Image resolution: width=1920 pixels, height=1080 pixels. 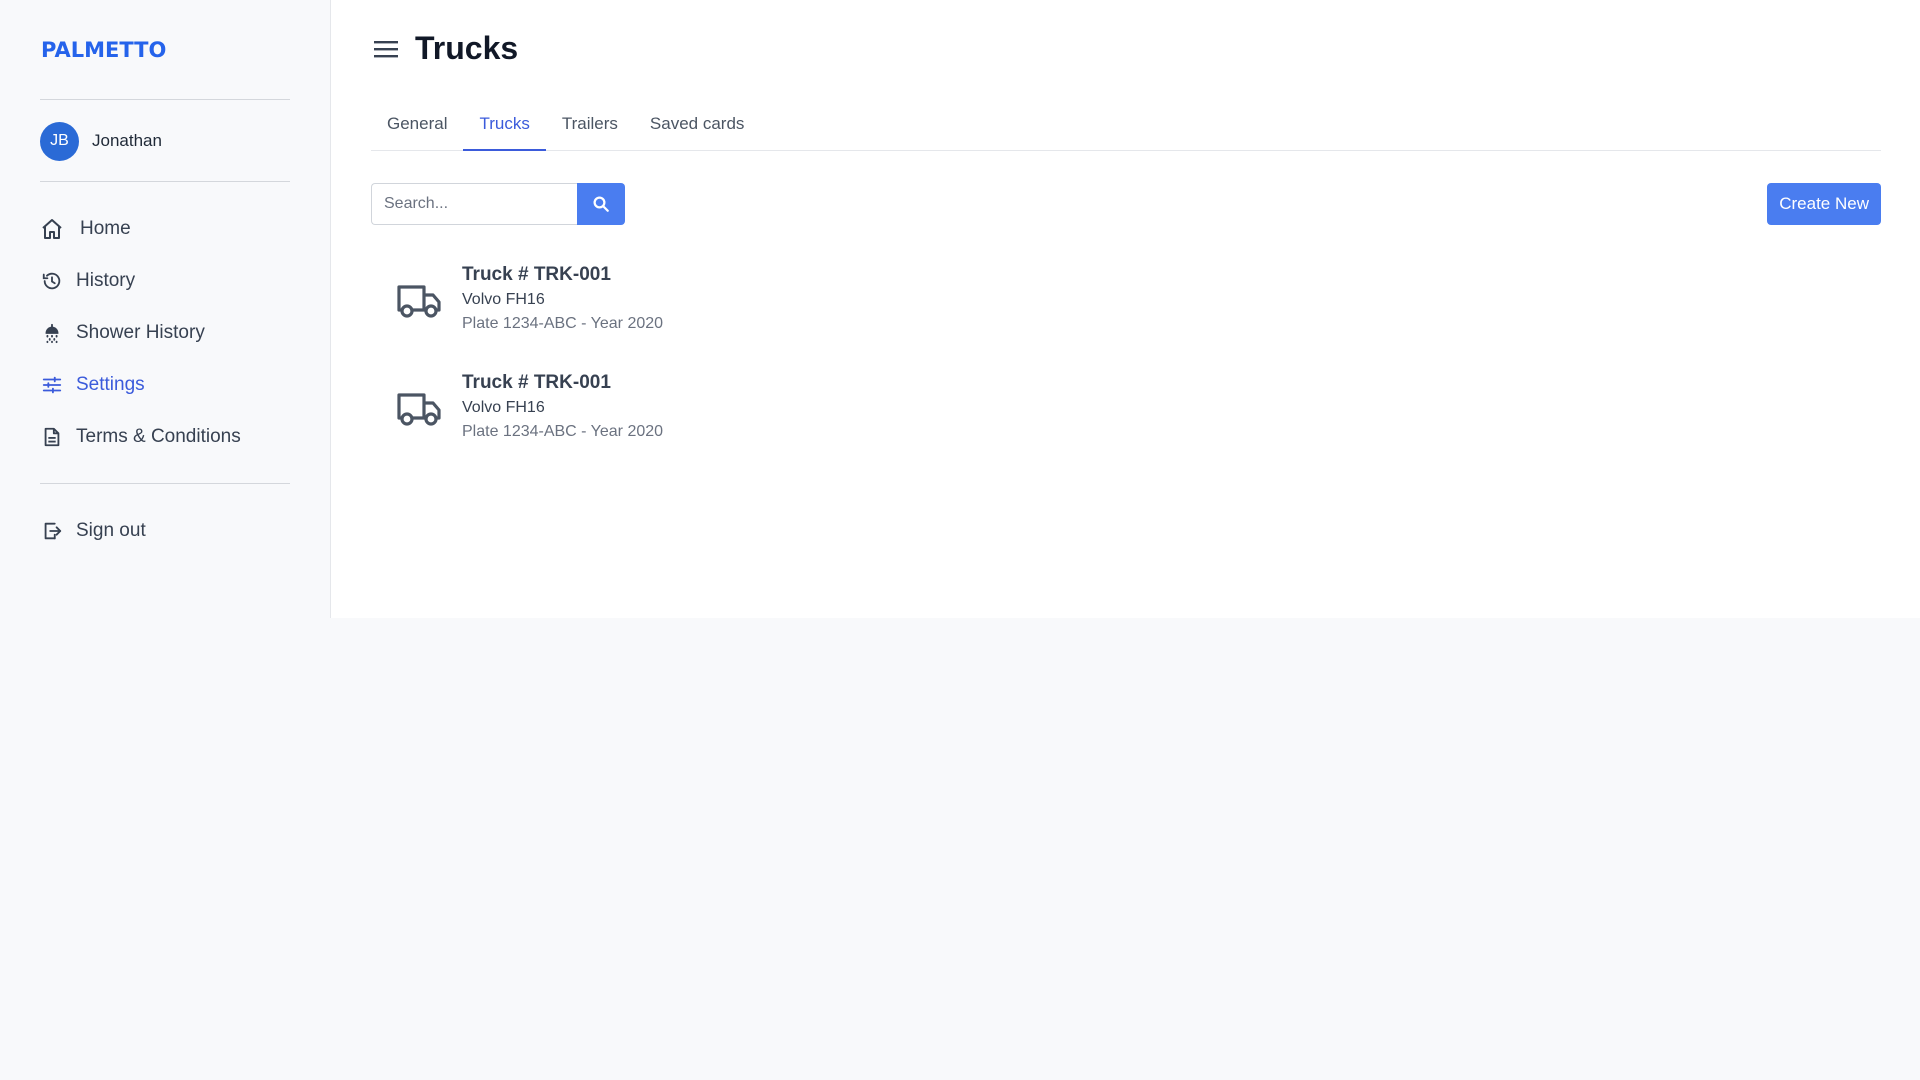 I want to click on menu-button, so click(x=386, y=49).